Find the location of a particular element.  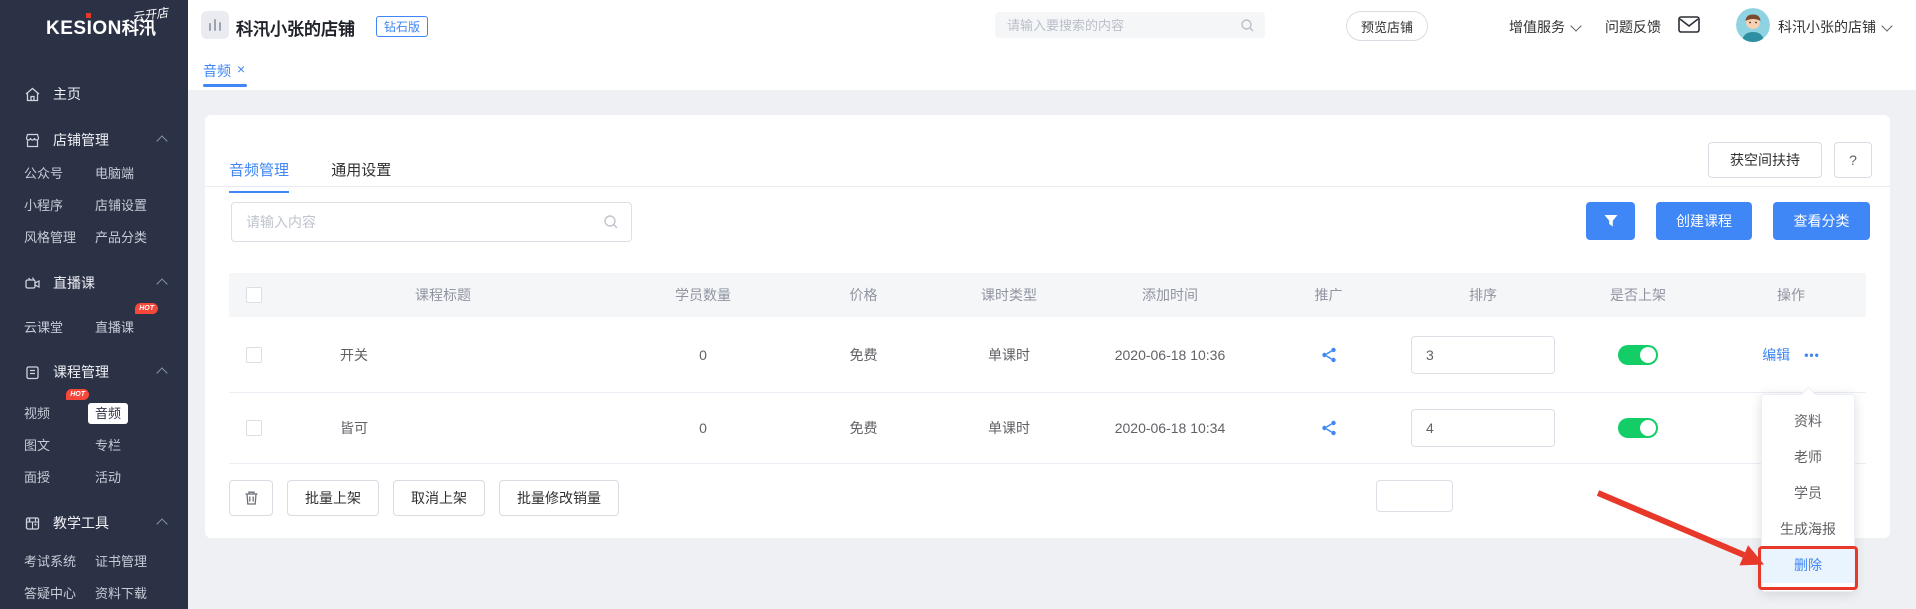

sidebar-home-label: 主页 is located at coordinates (67, 94).